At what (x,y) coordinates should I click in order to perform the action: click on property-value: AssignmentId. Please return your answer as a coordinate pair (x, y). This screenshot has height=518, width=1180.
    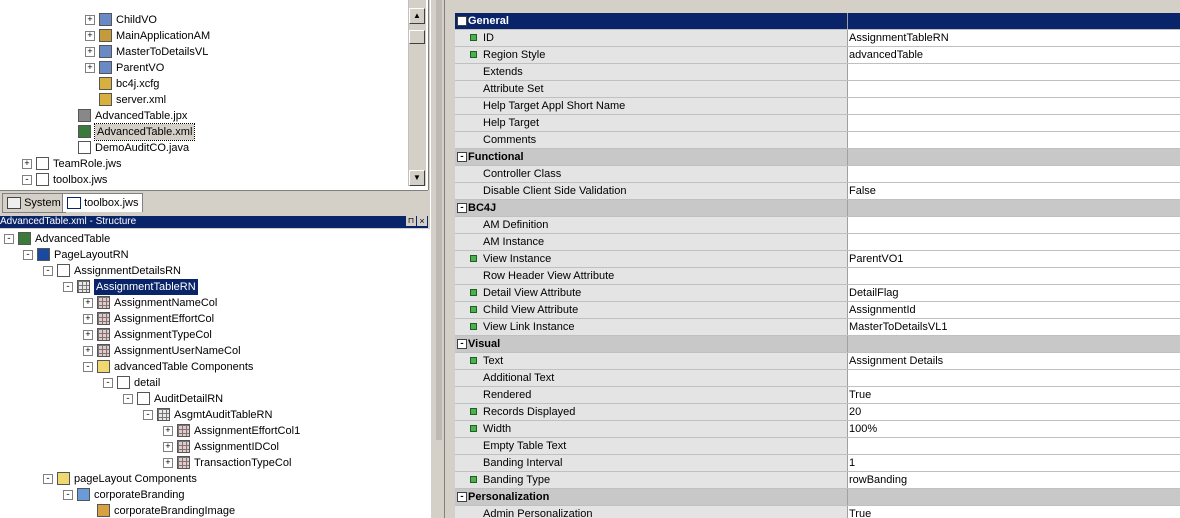
    Looking at the image, I should click on (1014, 310).